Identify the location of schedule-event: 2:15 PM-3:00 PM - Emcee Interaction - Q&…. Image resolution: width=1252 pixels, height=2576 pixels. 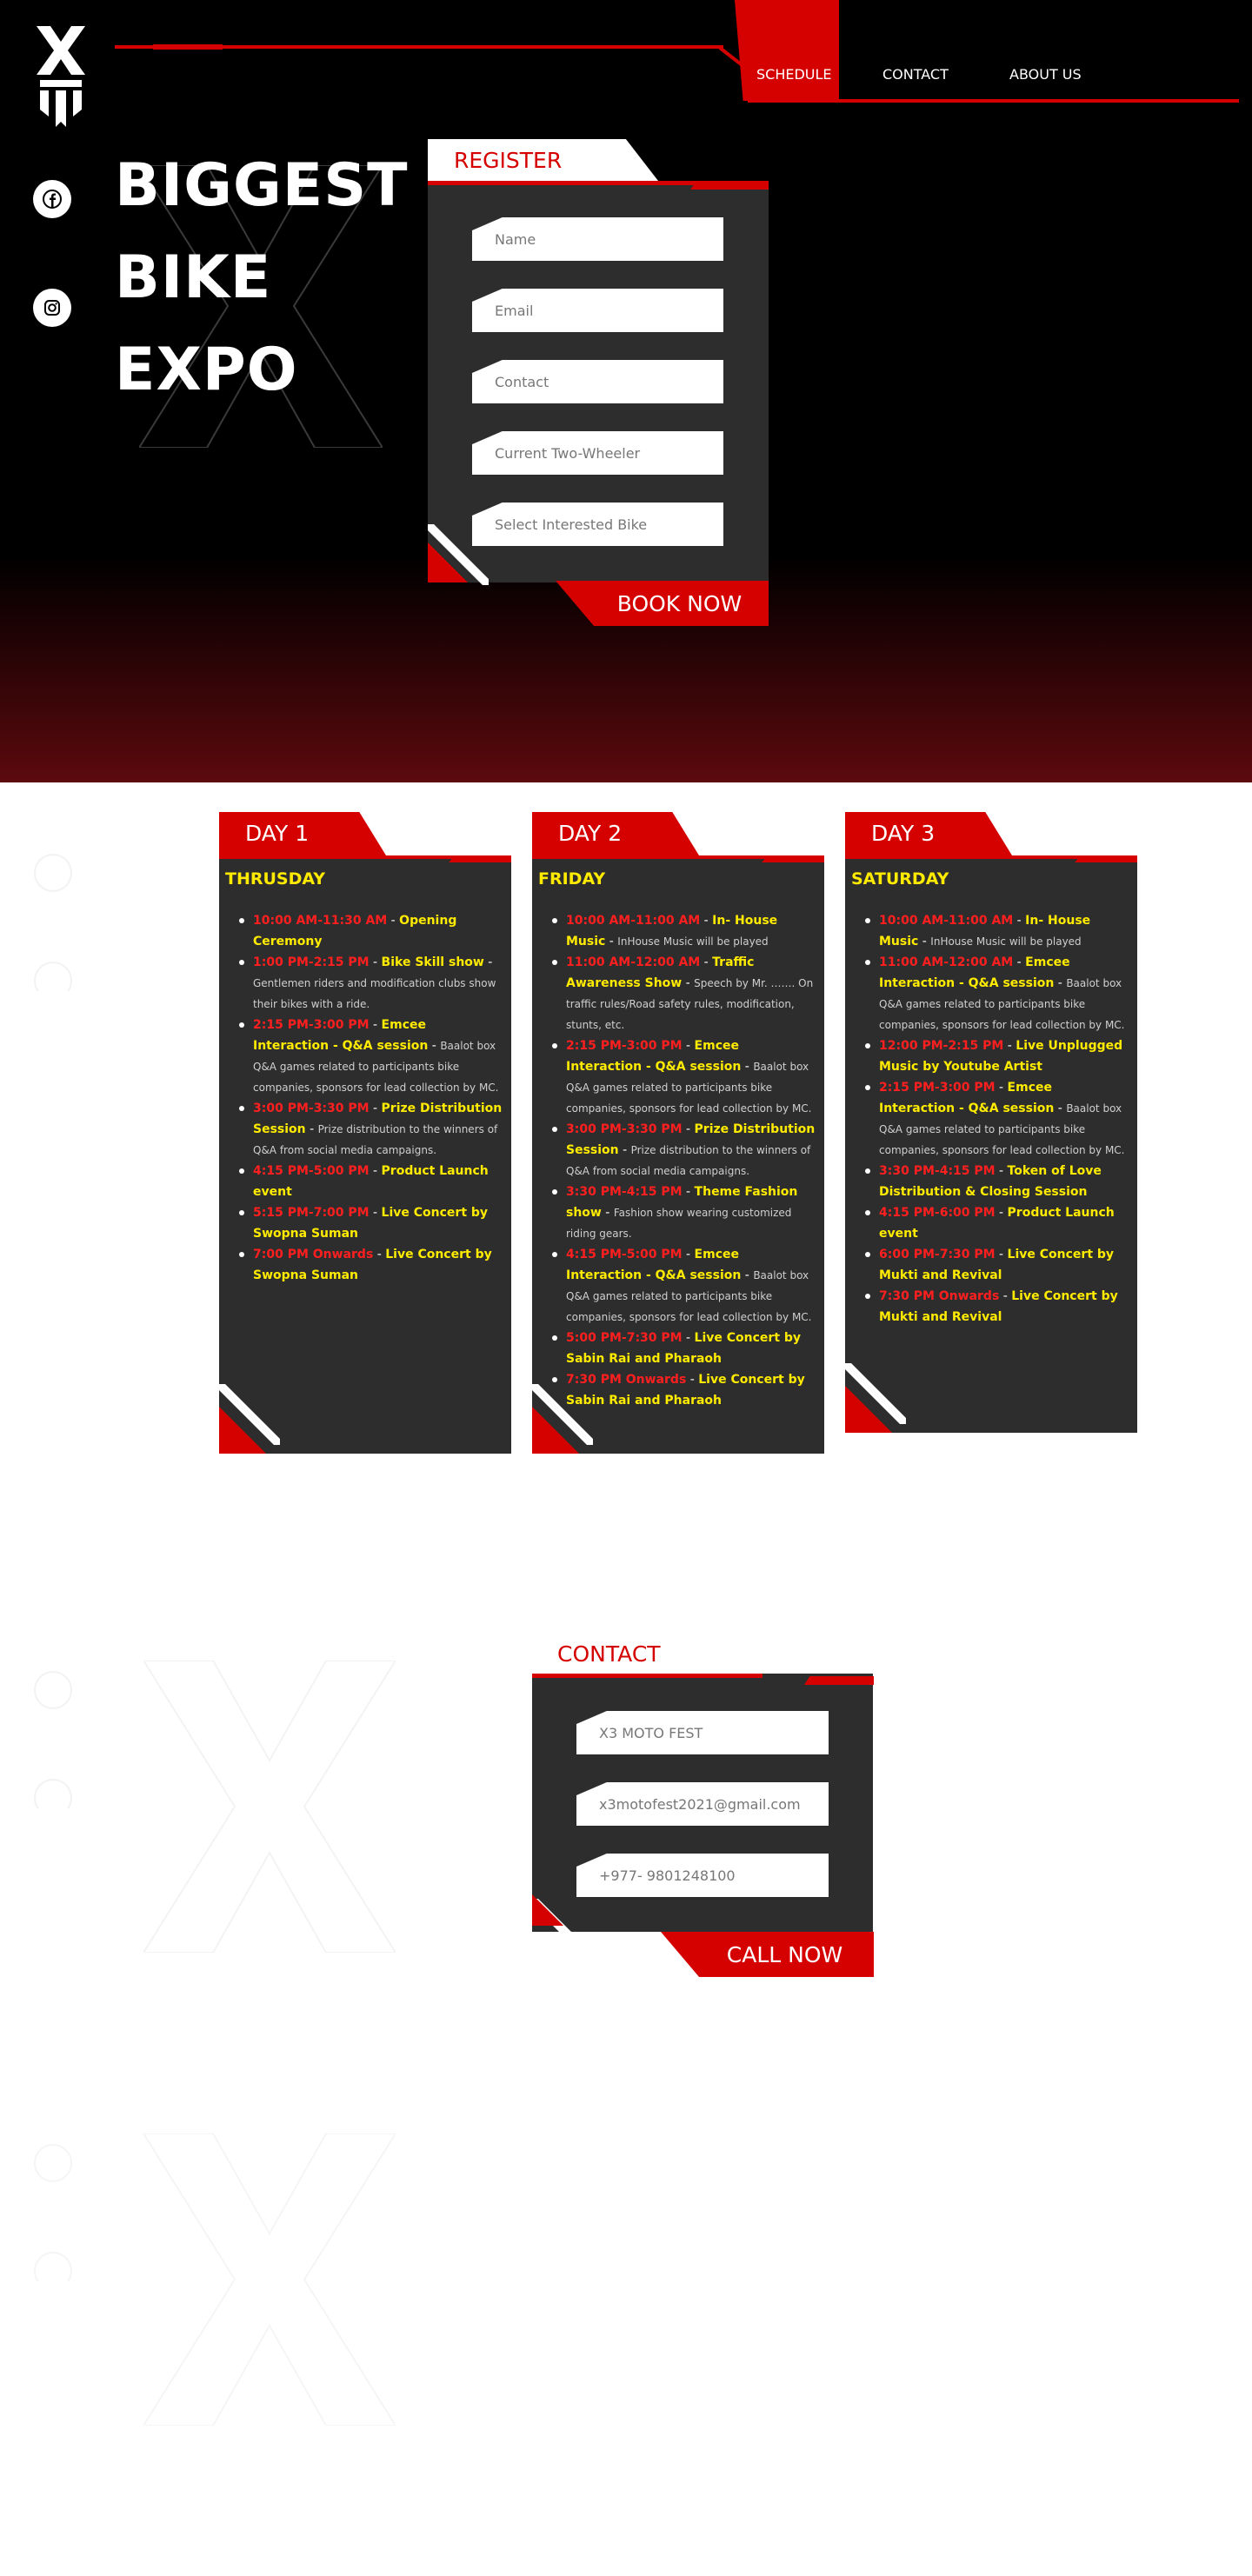
(367, 1056).